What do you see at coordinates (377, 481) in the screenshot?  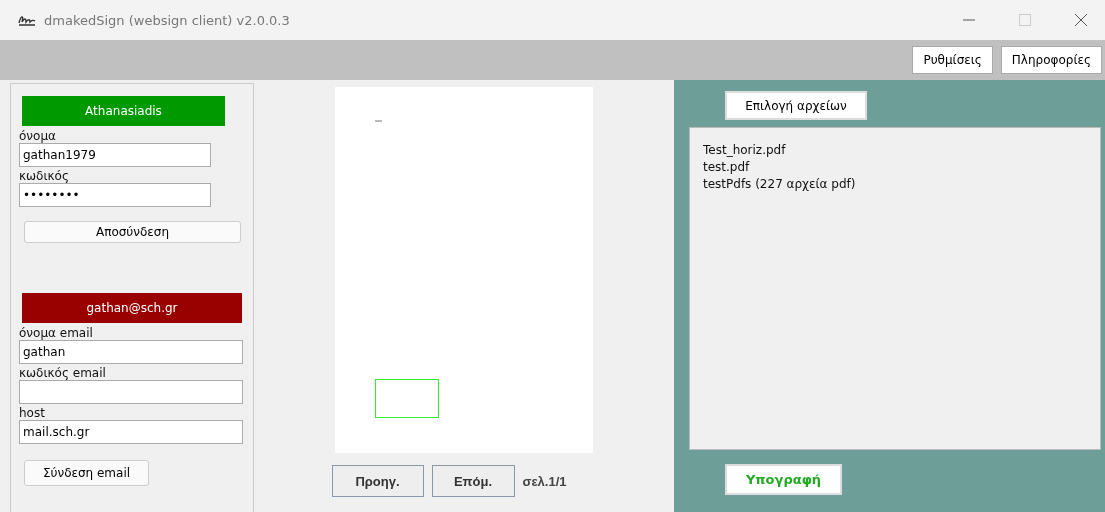 I see `previous-button: Προηγ.` at bounding box center [377, 481].